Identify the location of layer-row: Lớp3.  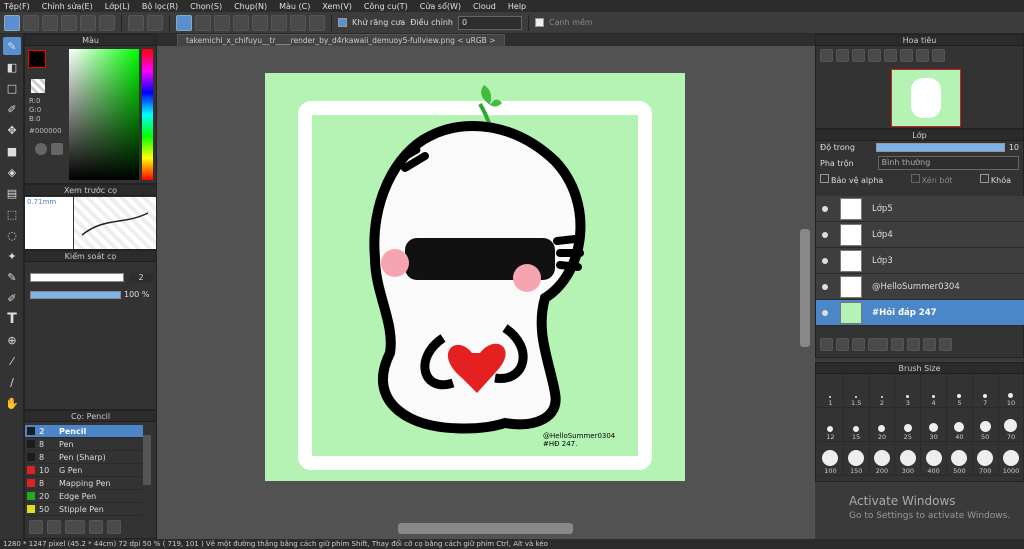
(920, 261).